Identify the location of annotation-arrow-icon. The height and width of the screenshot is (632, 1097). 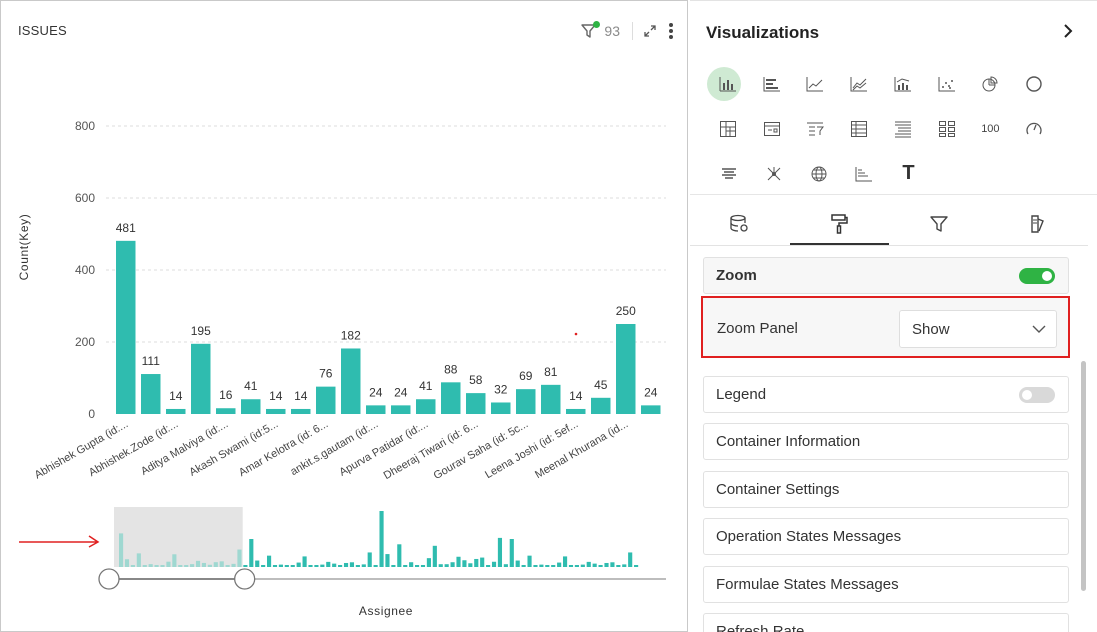
(59, 541).